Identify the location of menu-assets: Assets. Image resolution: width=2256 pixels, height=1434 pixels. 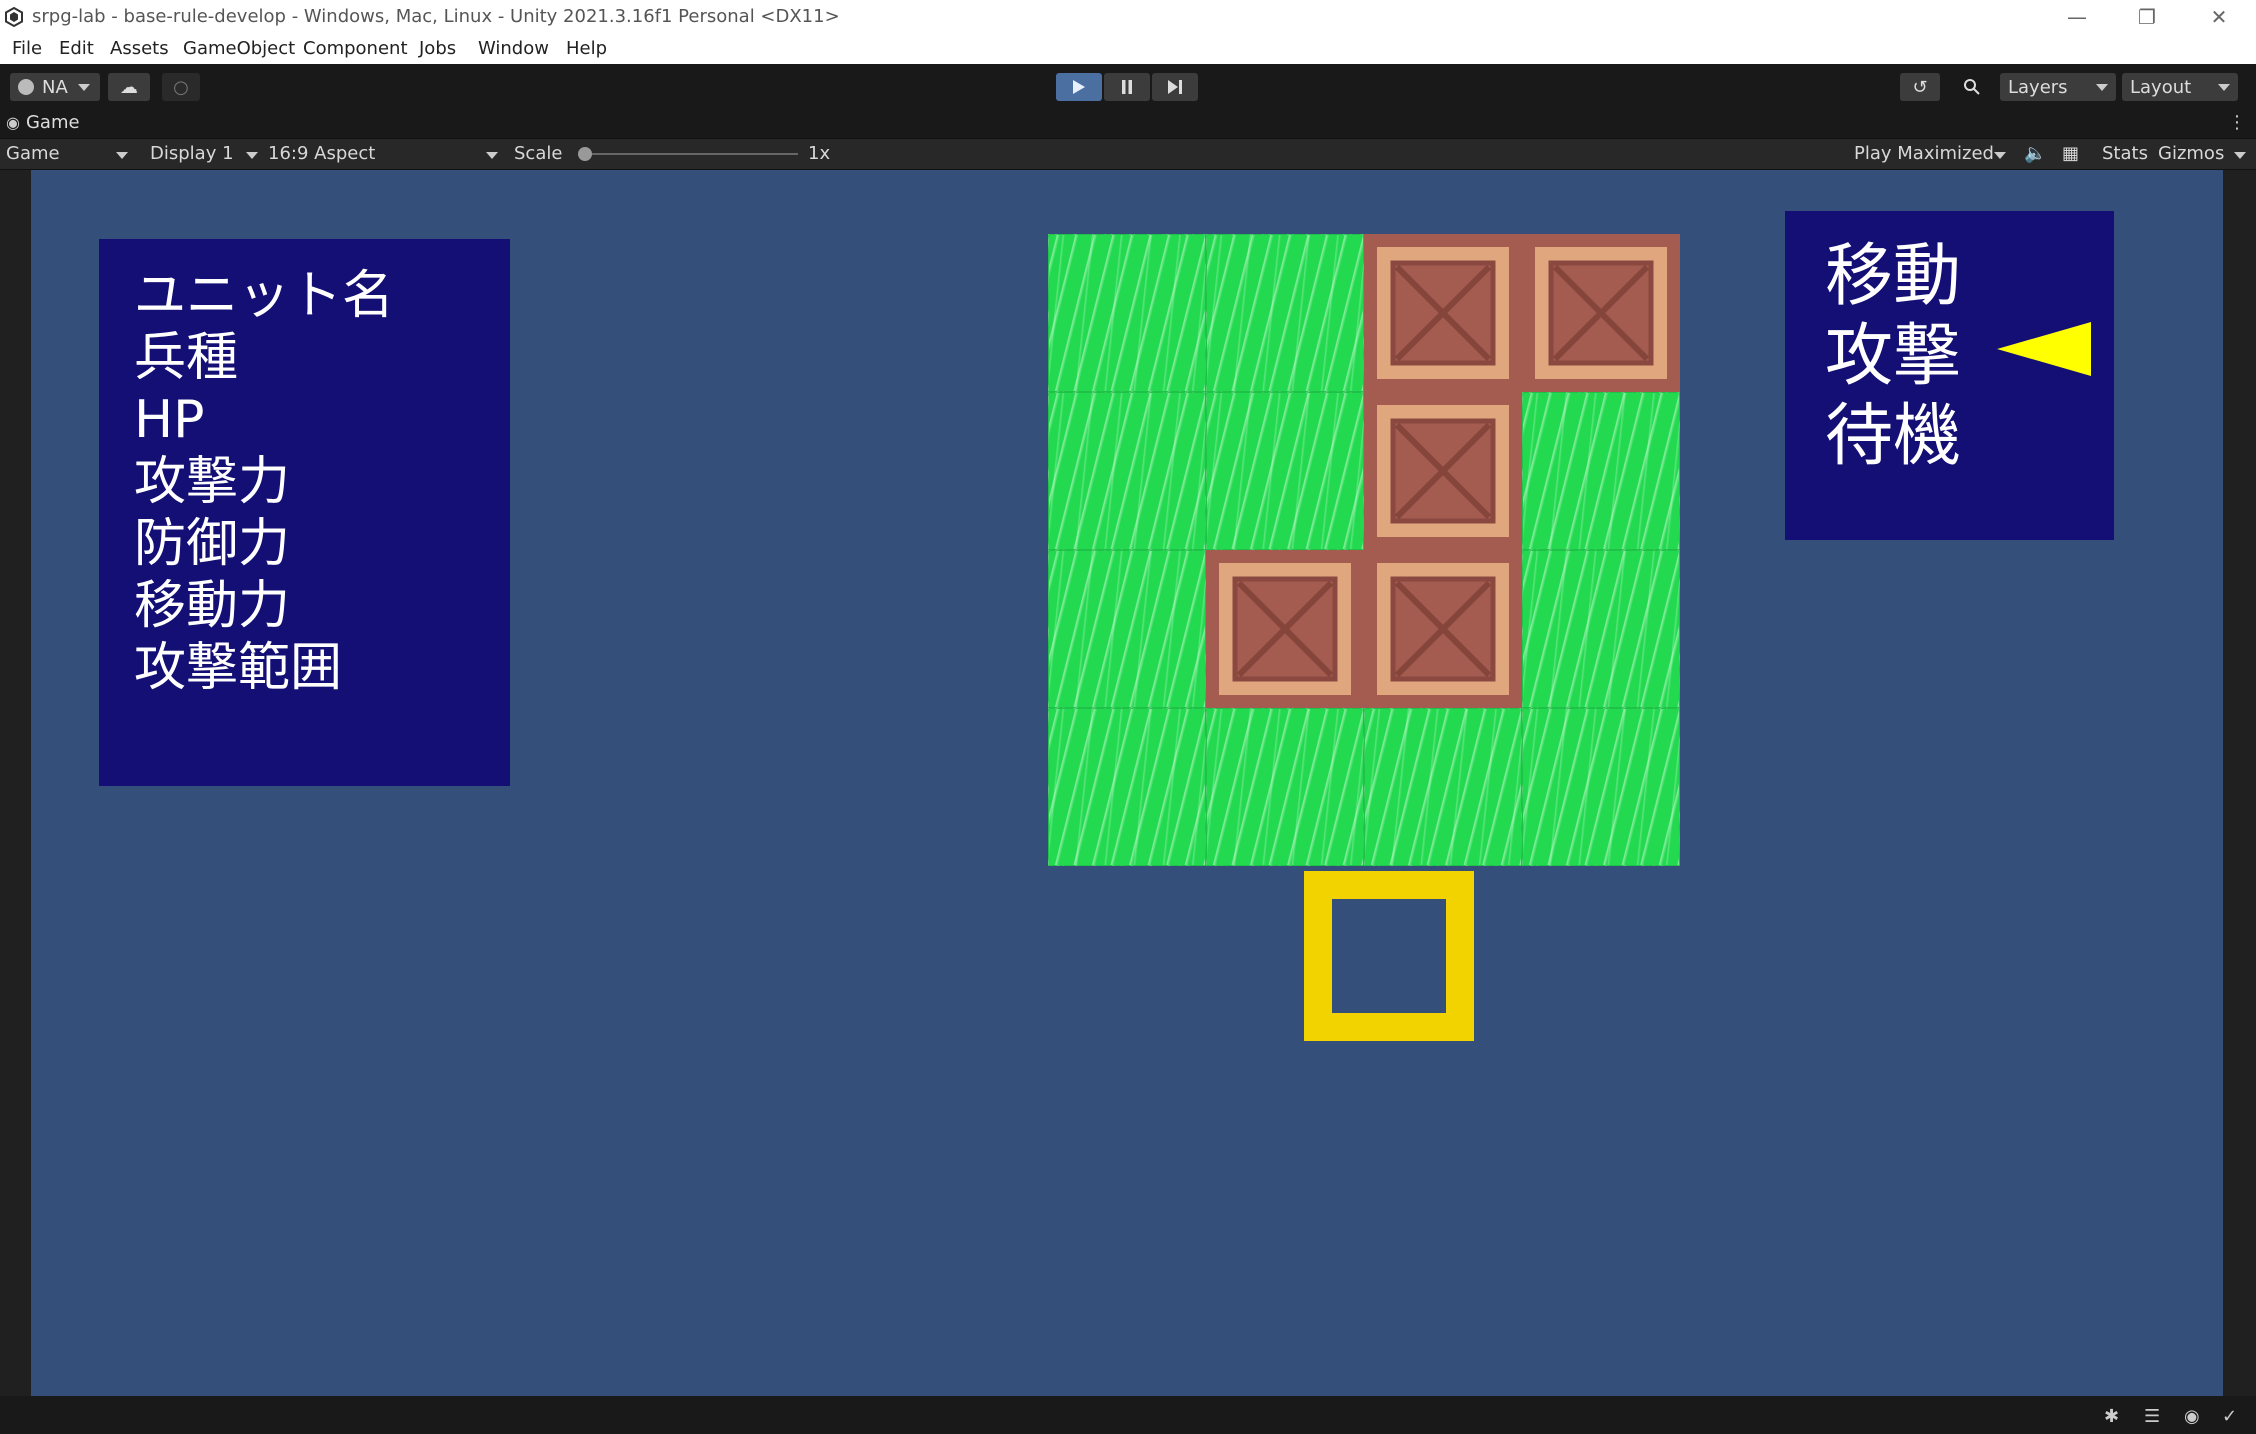
(139, 48).